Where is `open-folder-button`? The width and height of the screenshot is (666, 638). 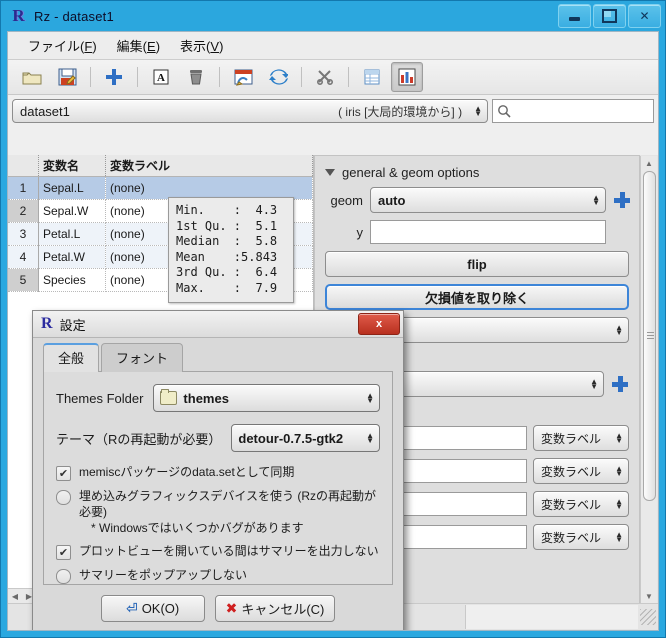
open-folder-button is located at coordinates (32, 77).